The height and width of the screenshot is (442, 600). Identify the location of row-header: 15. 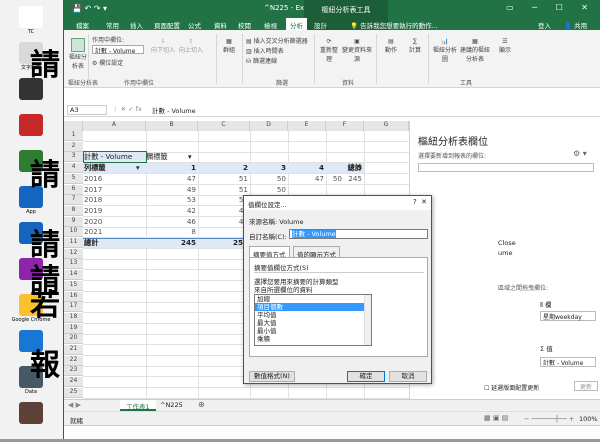
(73, 285).